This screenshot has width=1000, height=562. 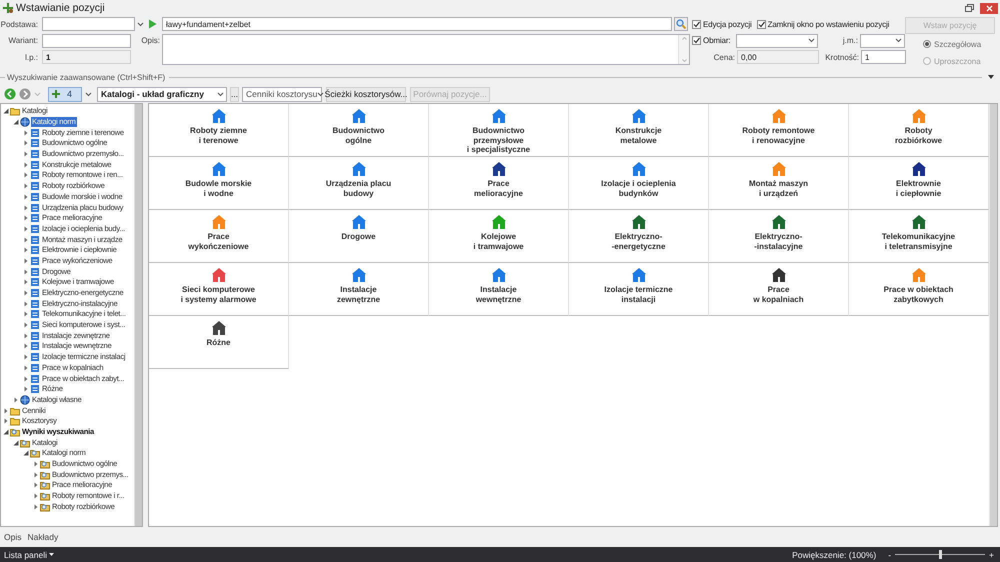 I want to click on section-label: Wyszukiwanie zaawansowane (Ctrl+Shift+F), so click(x=86, y=77).